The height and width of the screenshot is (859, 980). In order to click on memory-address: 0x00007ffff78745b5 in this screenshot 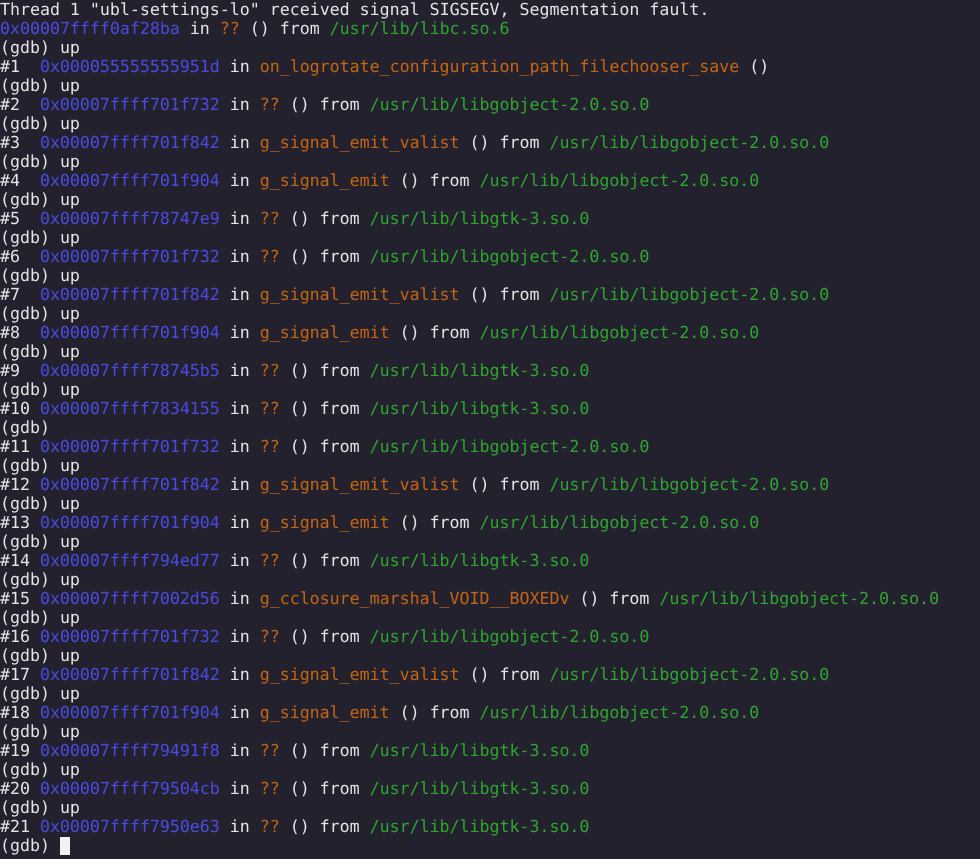, I will do `click(130, 370)`.